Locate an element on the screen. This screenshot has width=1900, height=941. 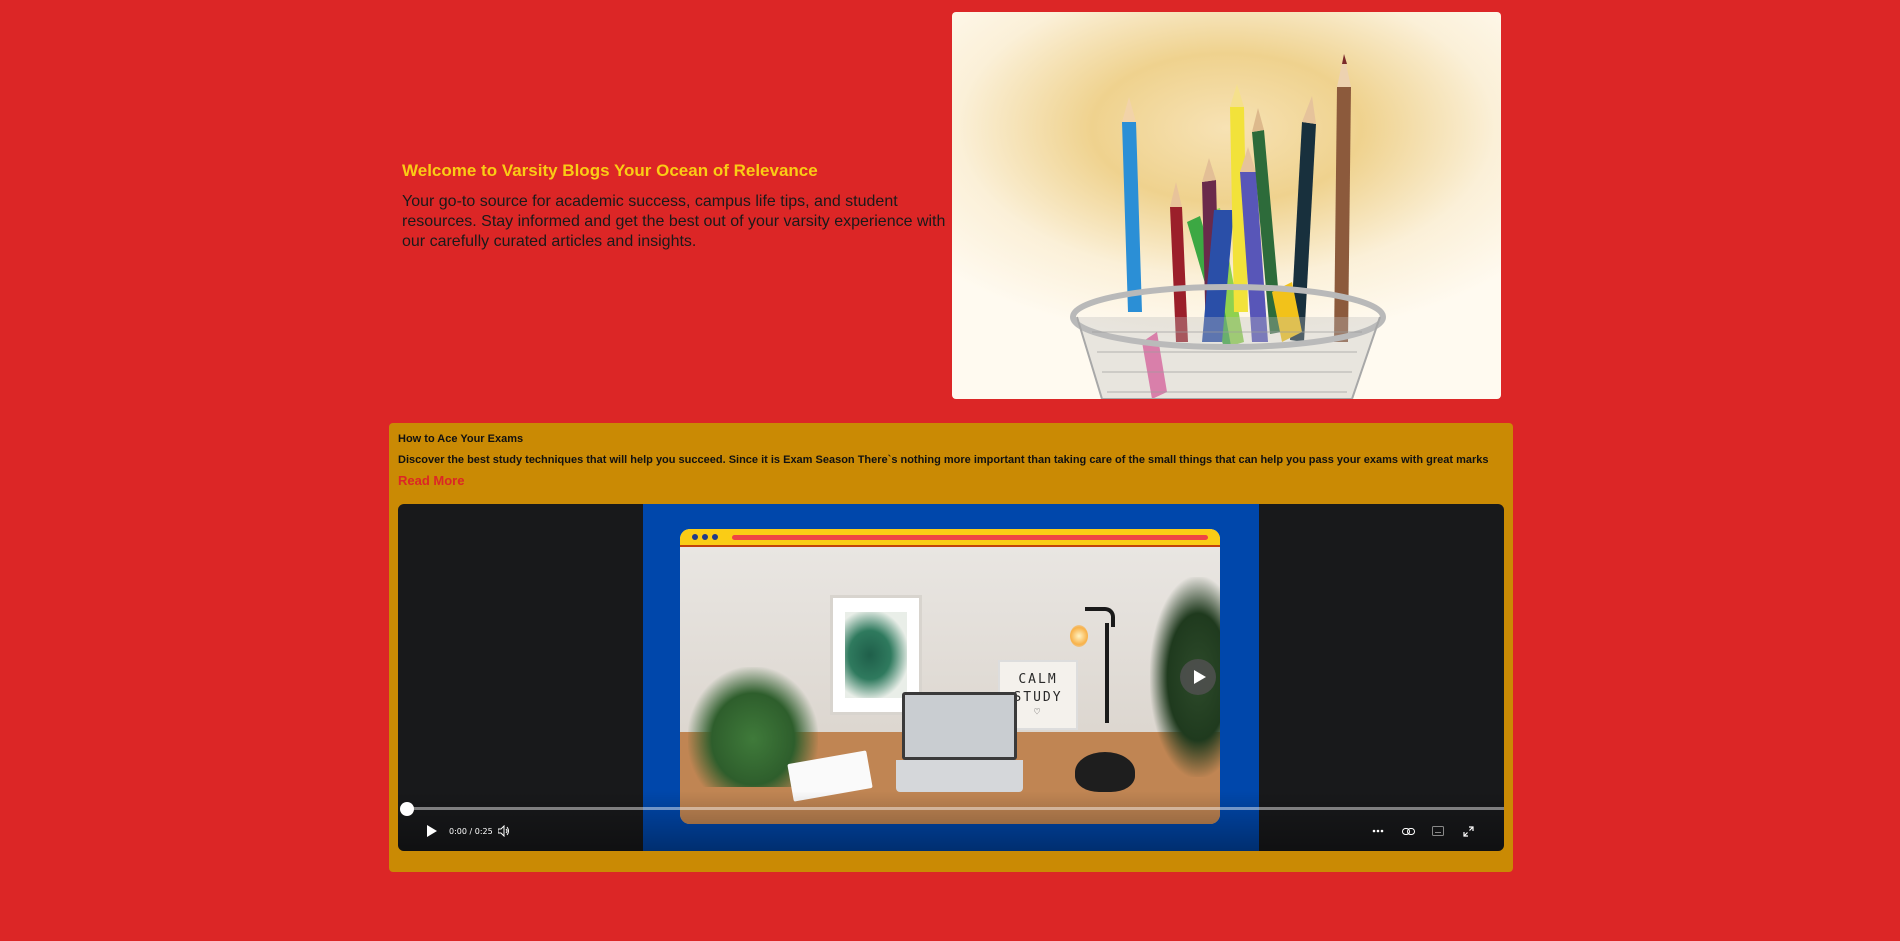
link-button is located at coordinates (1408, 831).